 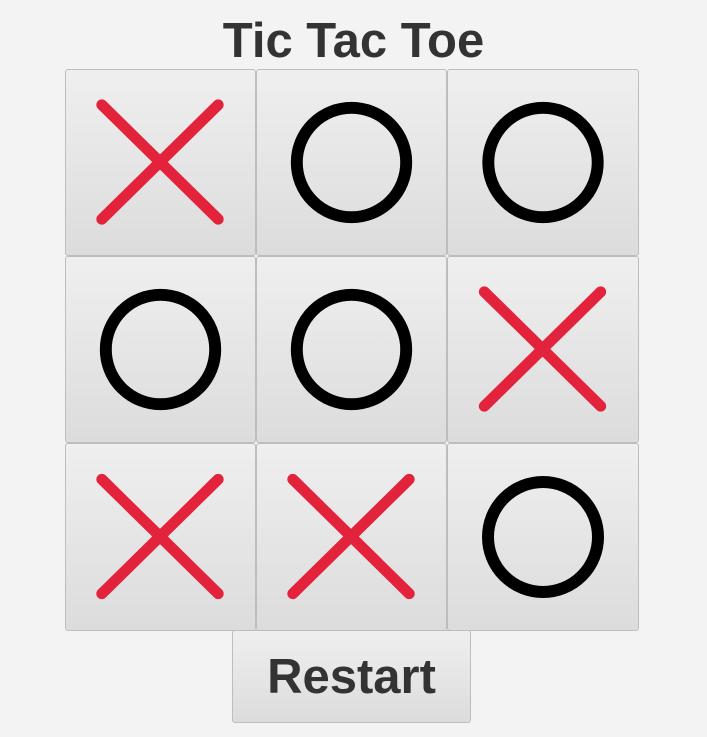 I want to click on restart-button: Restart, so click(x=351, y=676).